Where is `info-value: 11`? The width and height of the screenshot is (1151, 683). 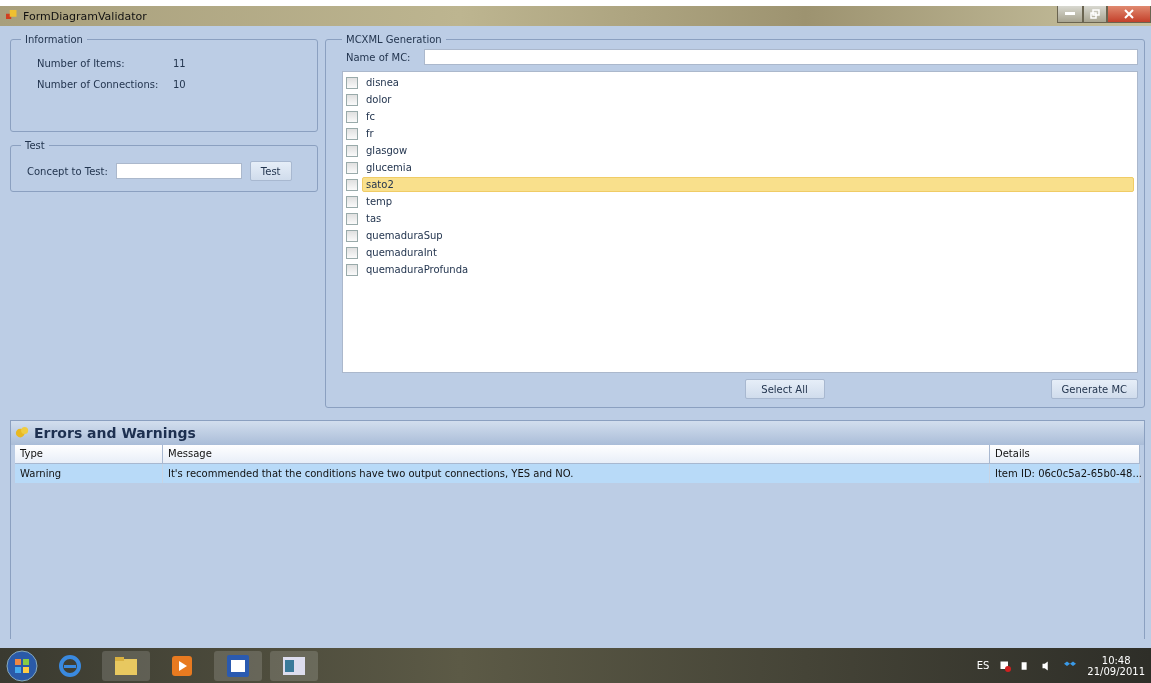 info-value: 11 is located at coordinates (179, 63).